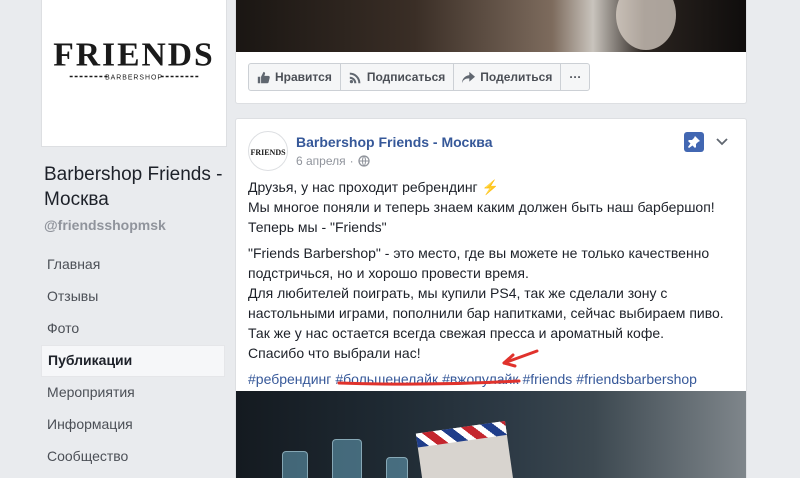  I want to click on more-actions-button: ···, so click(575, 77).